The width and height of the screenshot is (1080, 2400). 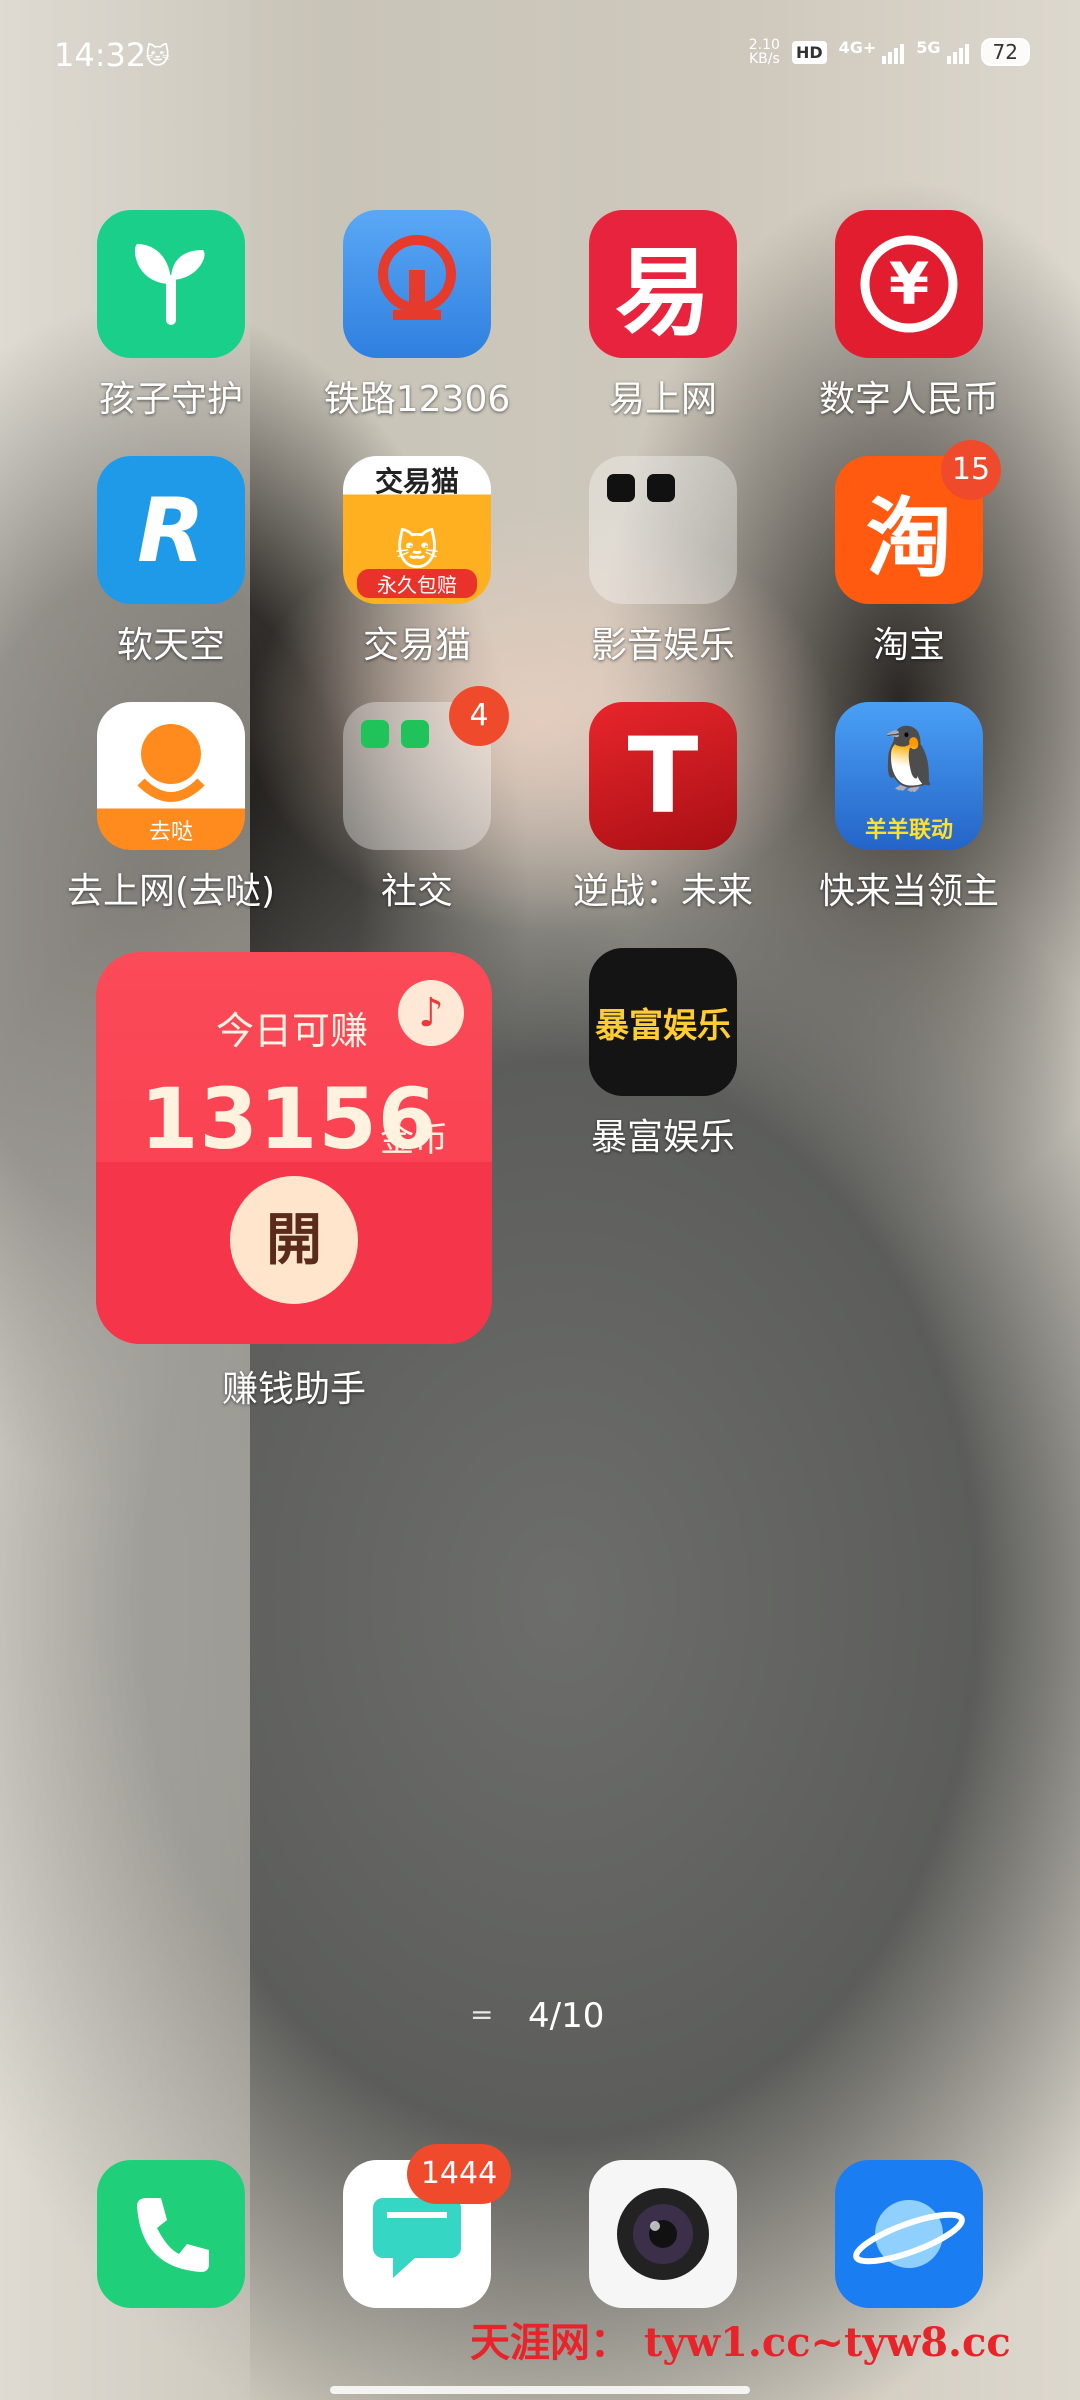 I want to click on sprout-icon, so click(x=171, y=284).